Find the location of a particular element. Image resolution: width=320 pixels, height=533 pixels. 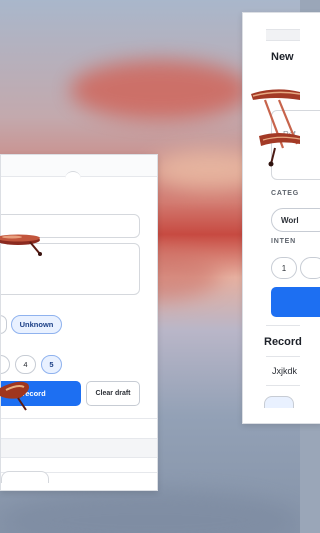

category-chip-unknown: Unknown is located at coordinates (36, 324).